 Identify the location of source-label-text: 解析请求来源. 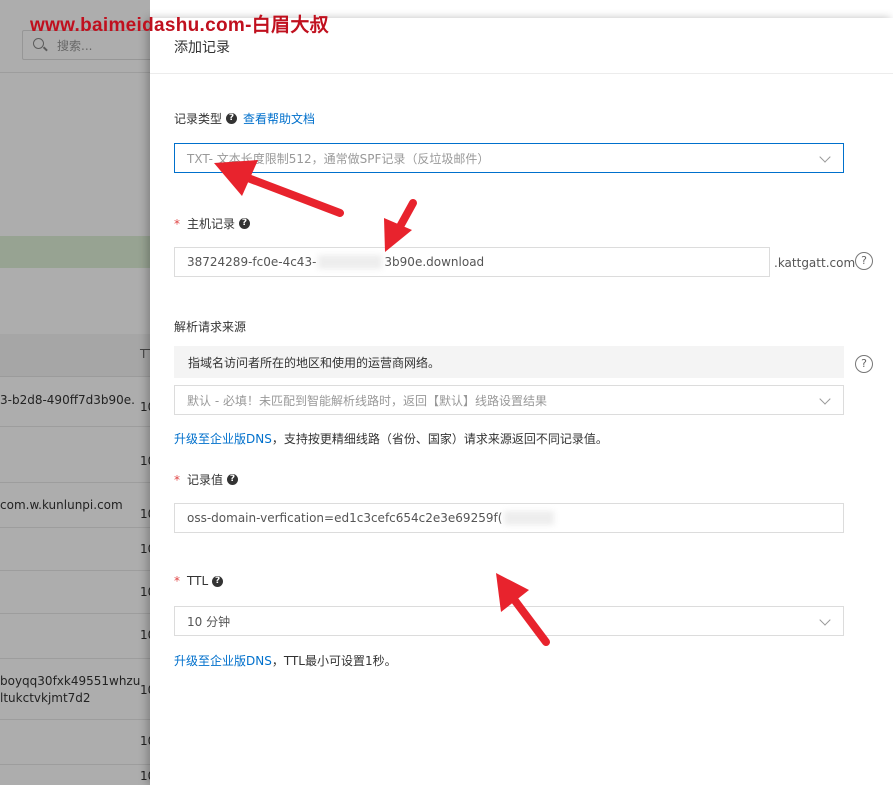
(210, 327).